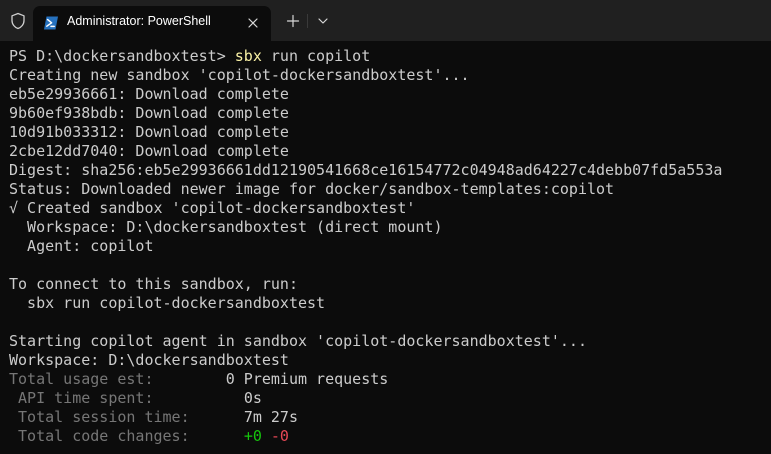 The image size is (771, 454). I want to click on api-time-value: 0s, so click(252, 398).